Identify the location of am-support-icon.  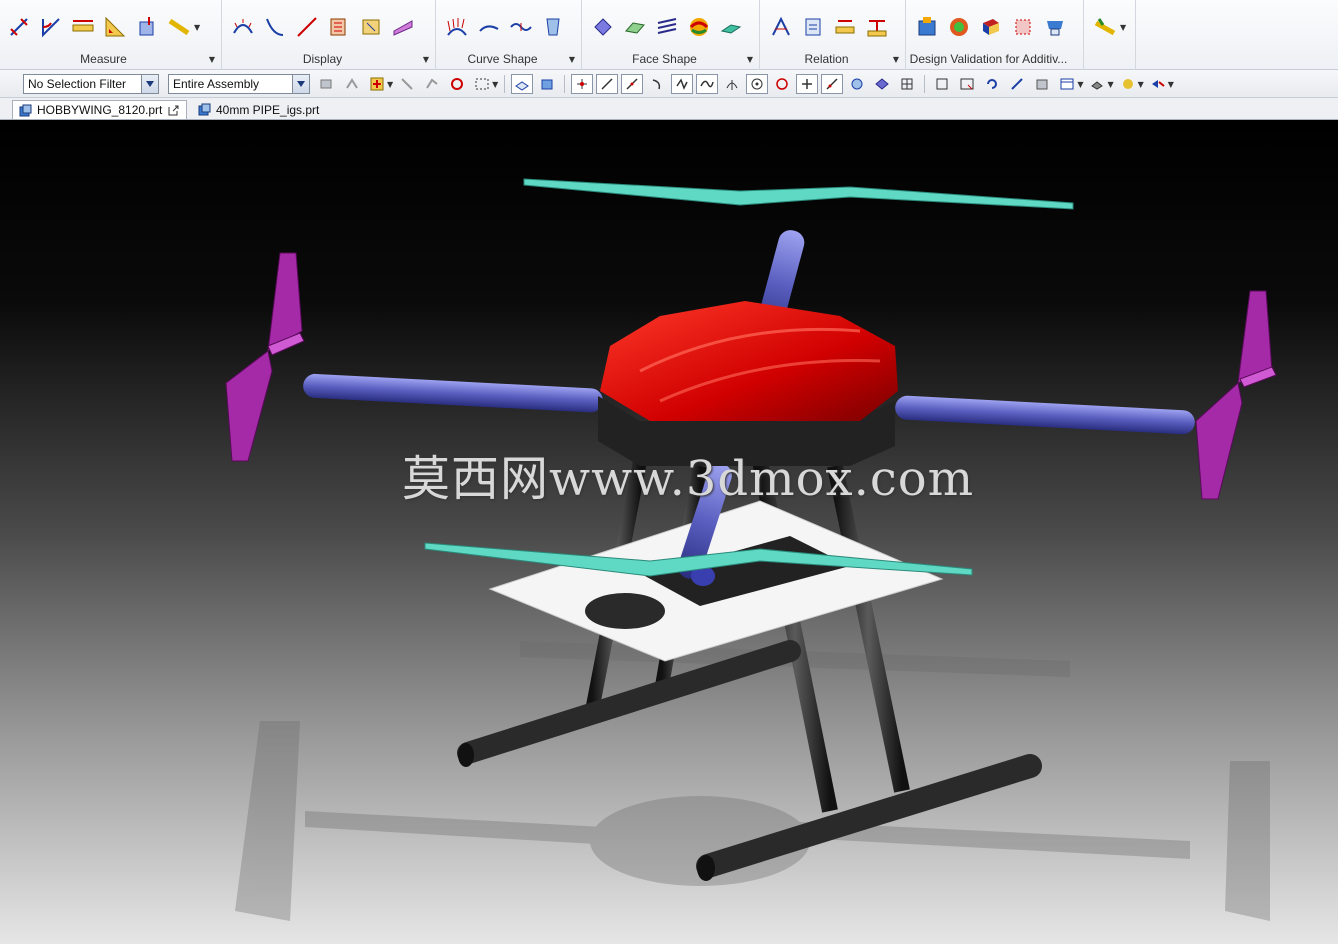
(1023, 27).